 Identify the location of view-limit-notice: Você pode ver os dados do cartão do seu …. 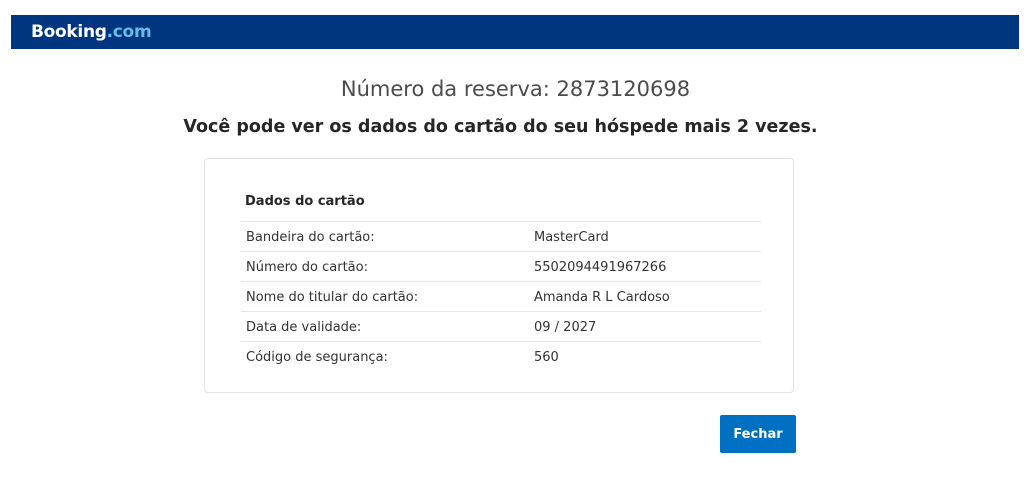
(500, 127).